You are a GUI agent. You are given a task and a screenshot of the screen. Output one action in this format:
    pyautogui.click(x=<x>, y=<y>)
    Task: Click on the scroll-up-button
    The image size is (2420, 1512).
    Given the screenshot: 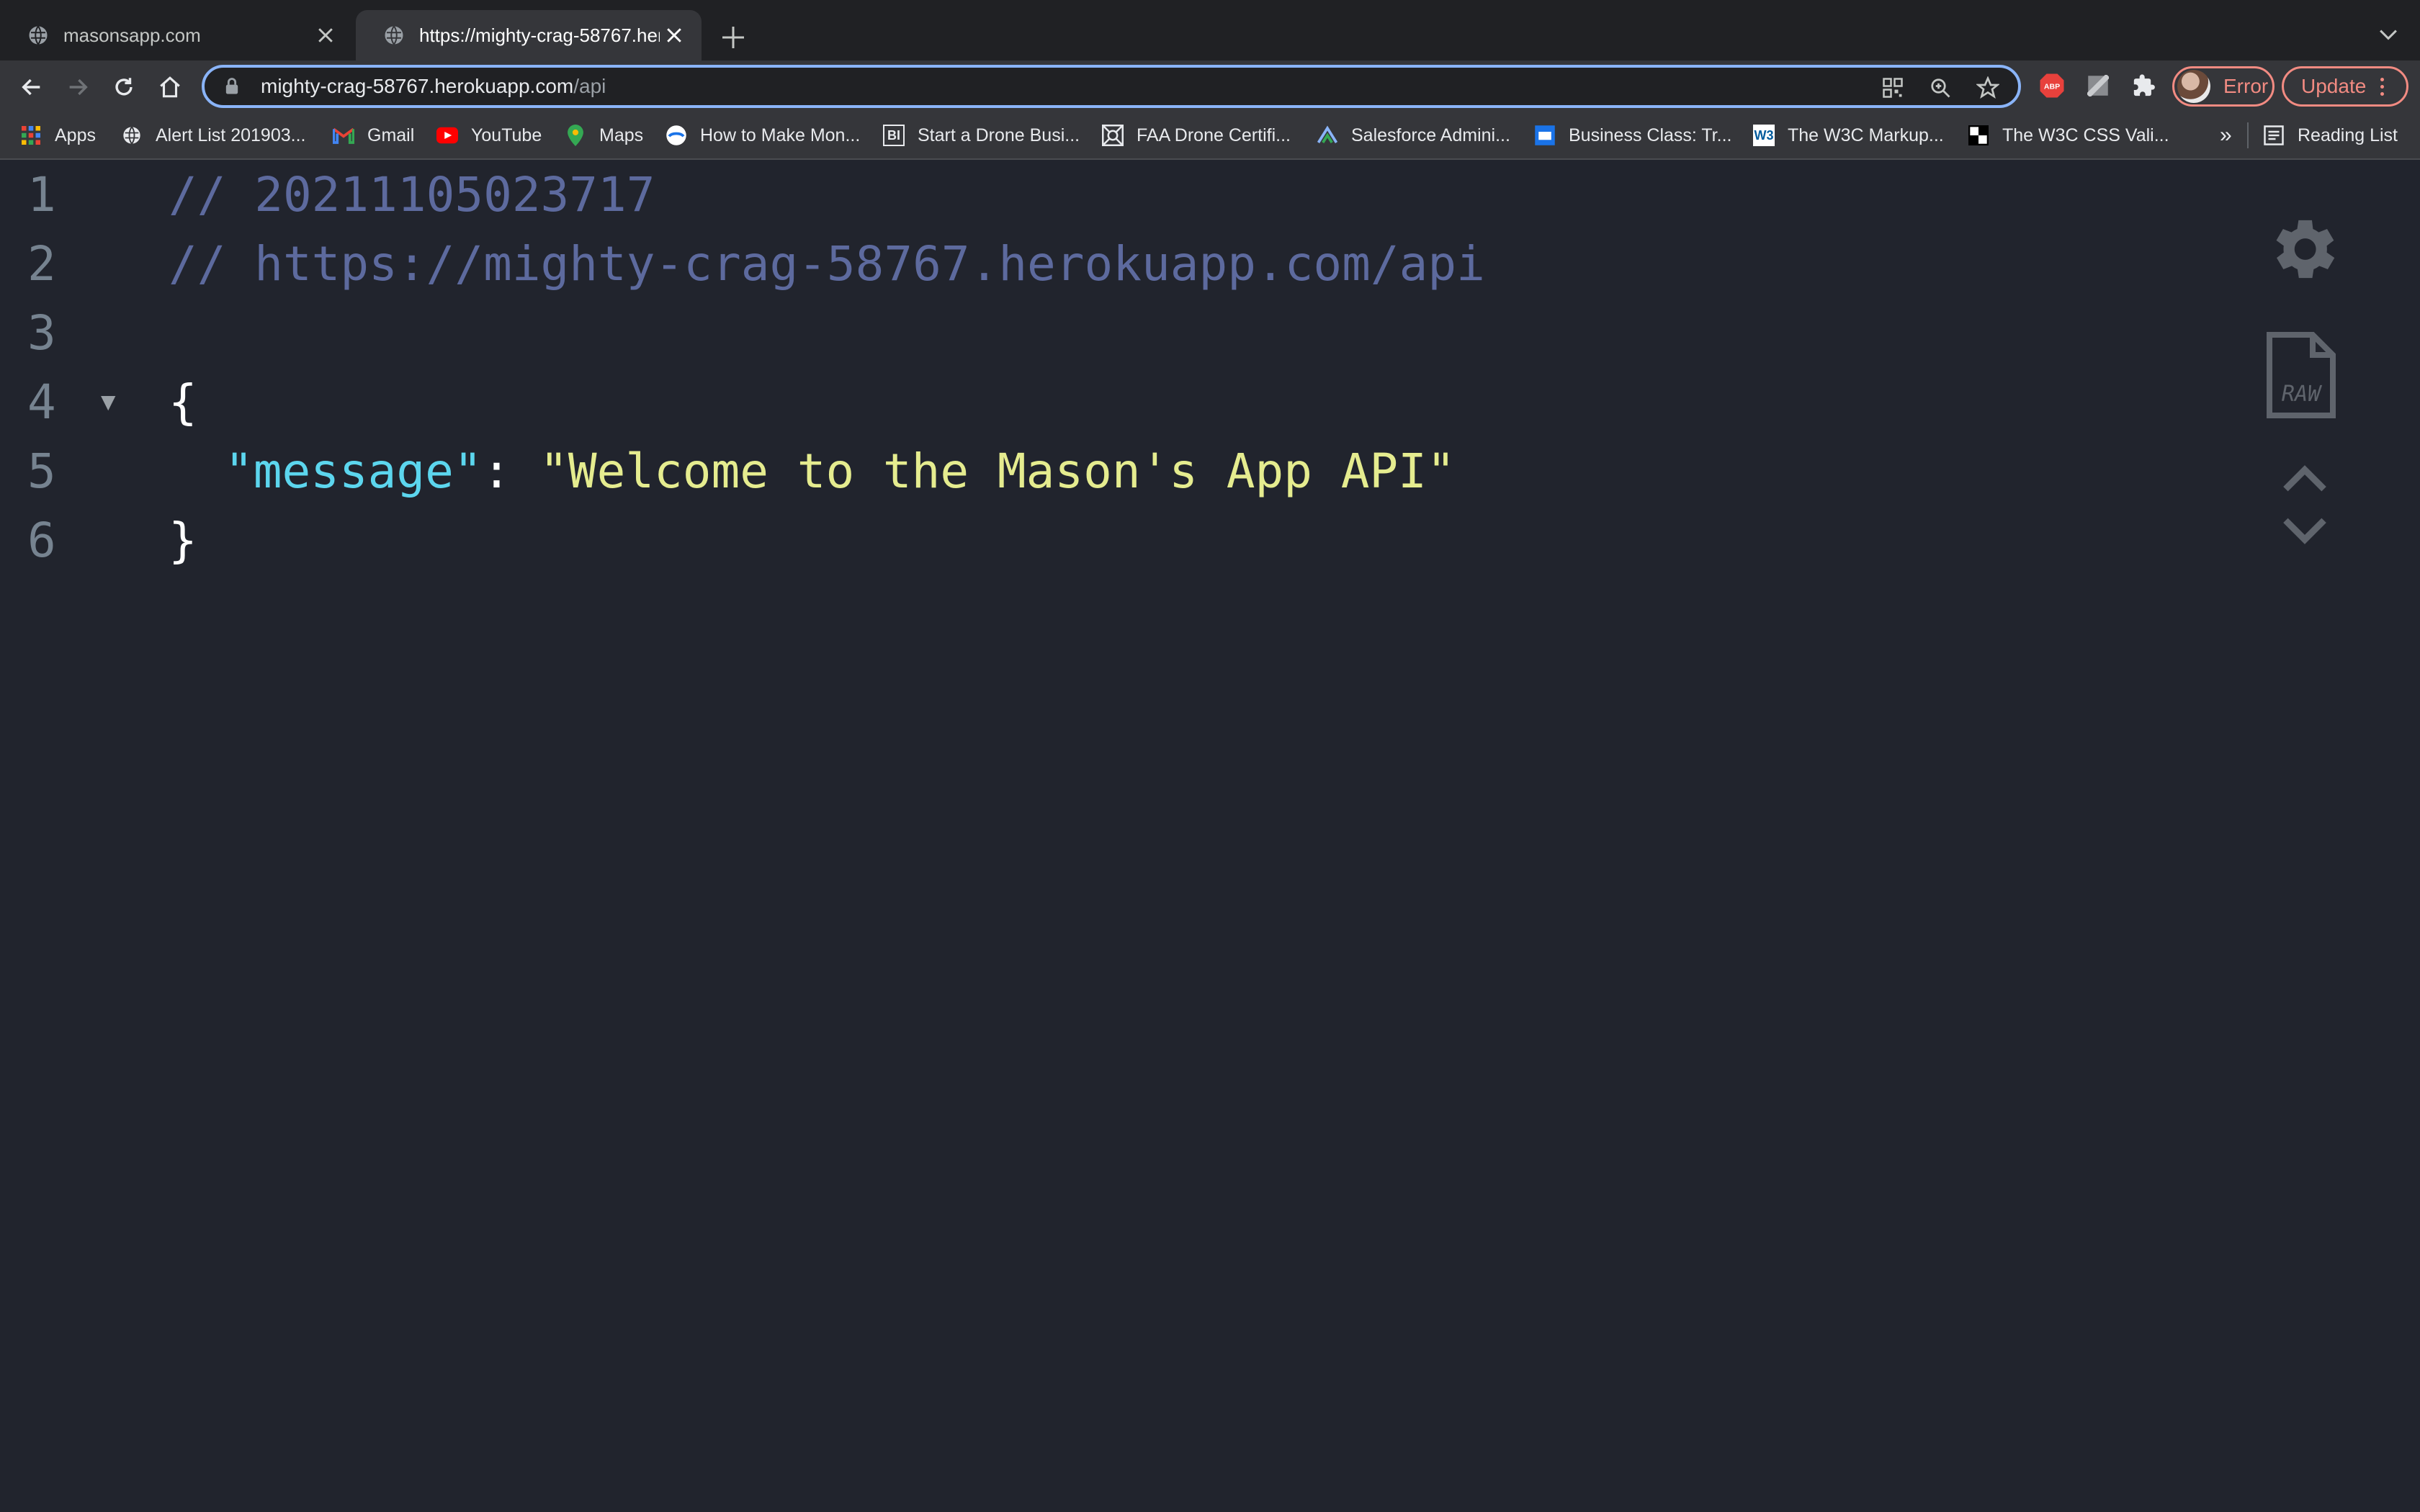 What is the action you would take?
    pyautogui.click(x=2304, y=478)
    